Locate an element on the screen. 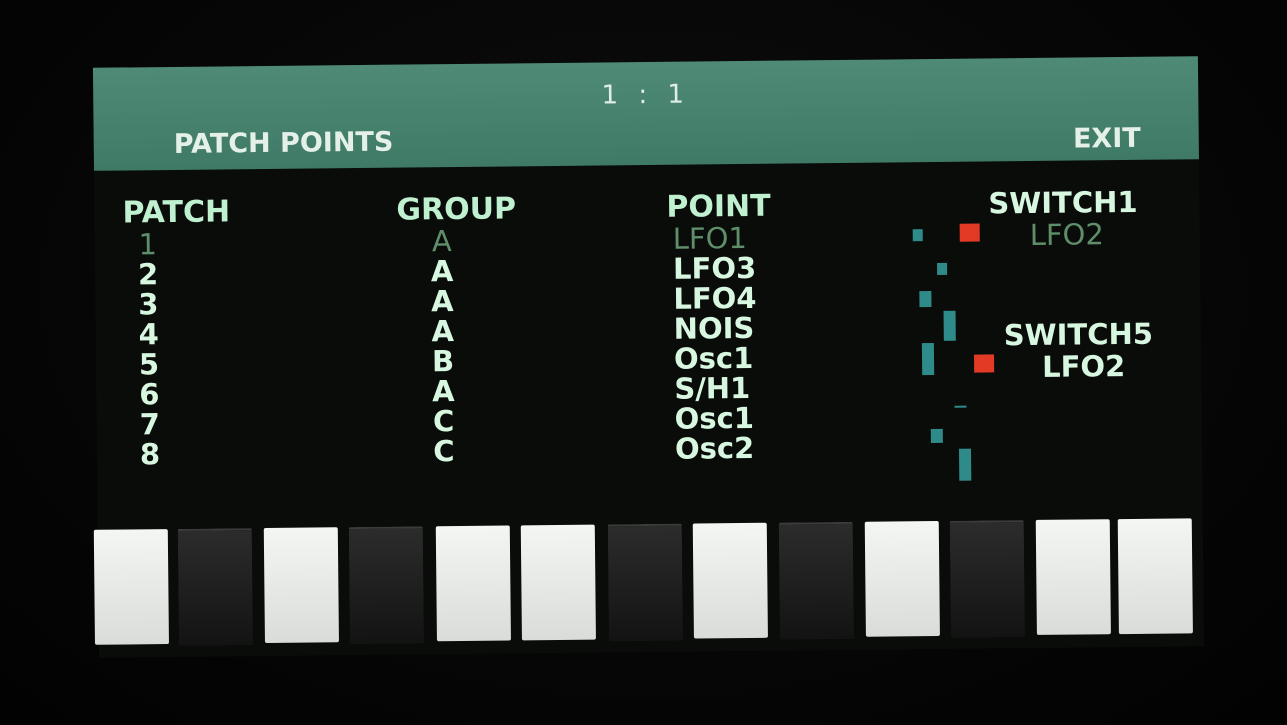 This screenshot has width=1287, height=725. column-header-group: GROUP is located at coordinates (456, 209).